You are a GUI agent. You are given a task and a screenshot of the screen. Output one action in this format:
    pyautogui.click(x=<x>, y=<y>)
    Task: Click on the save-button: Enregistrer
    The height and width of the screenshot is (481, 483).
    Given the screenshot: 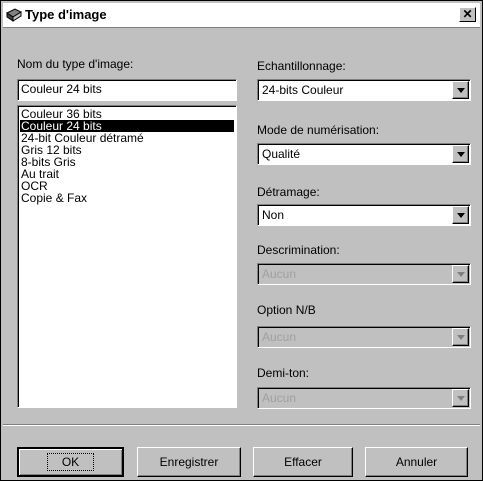 What is the action you would take?
    pyautogui.click(x=189, y=462)
    